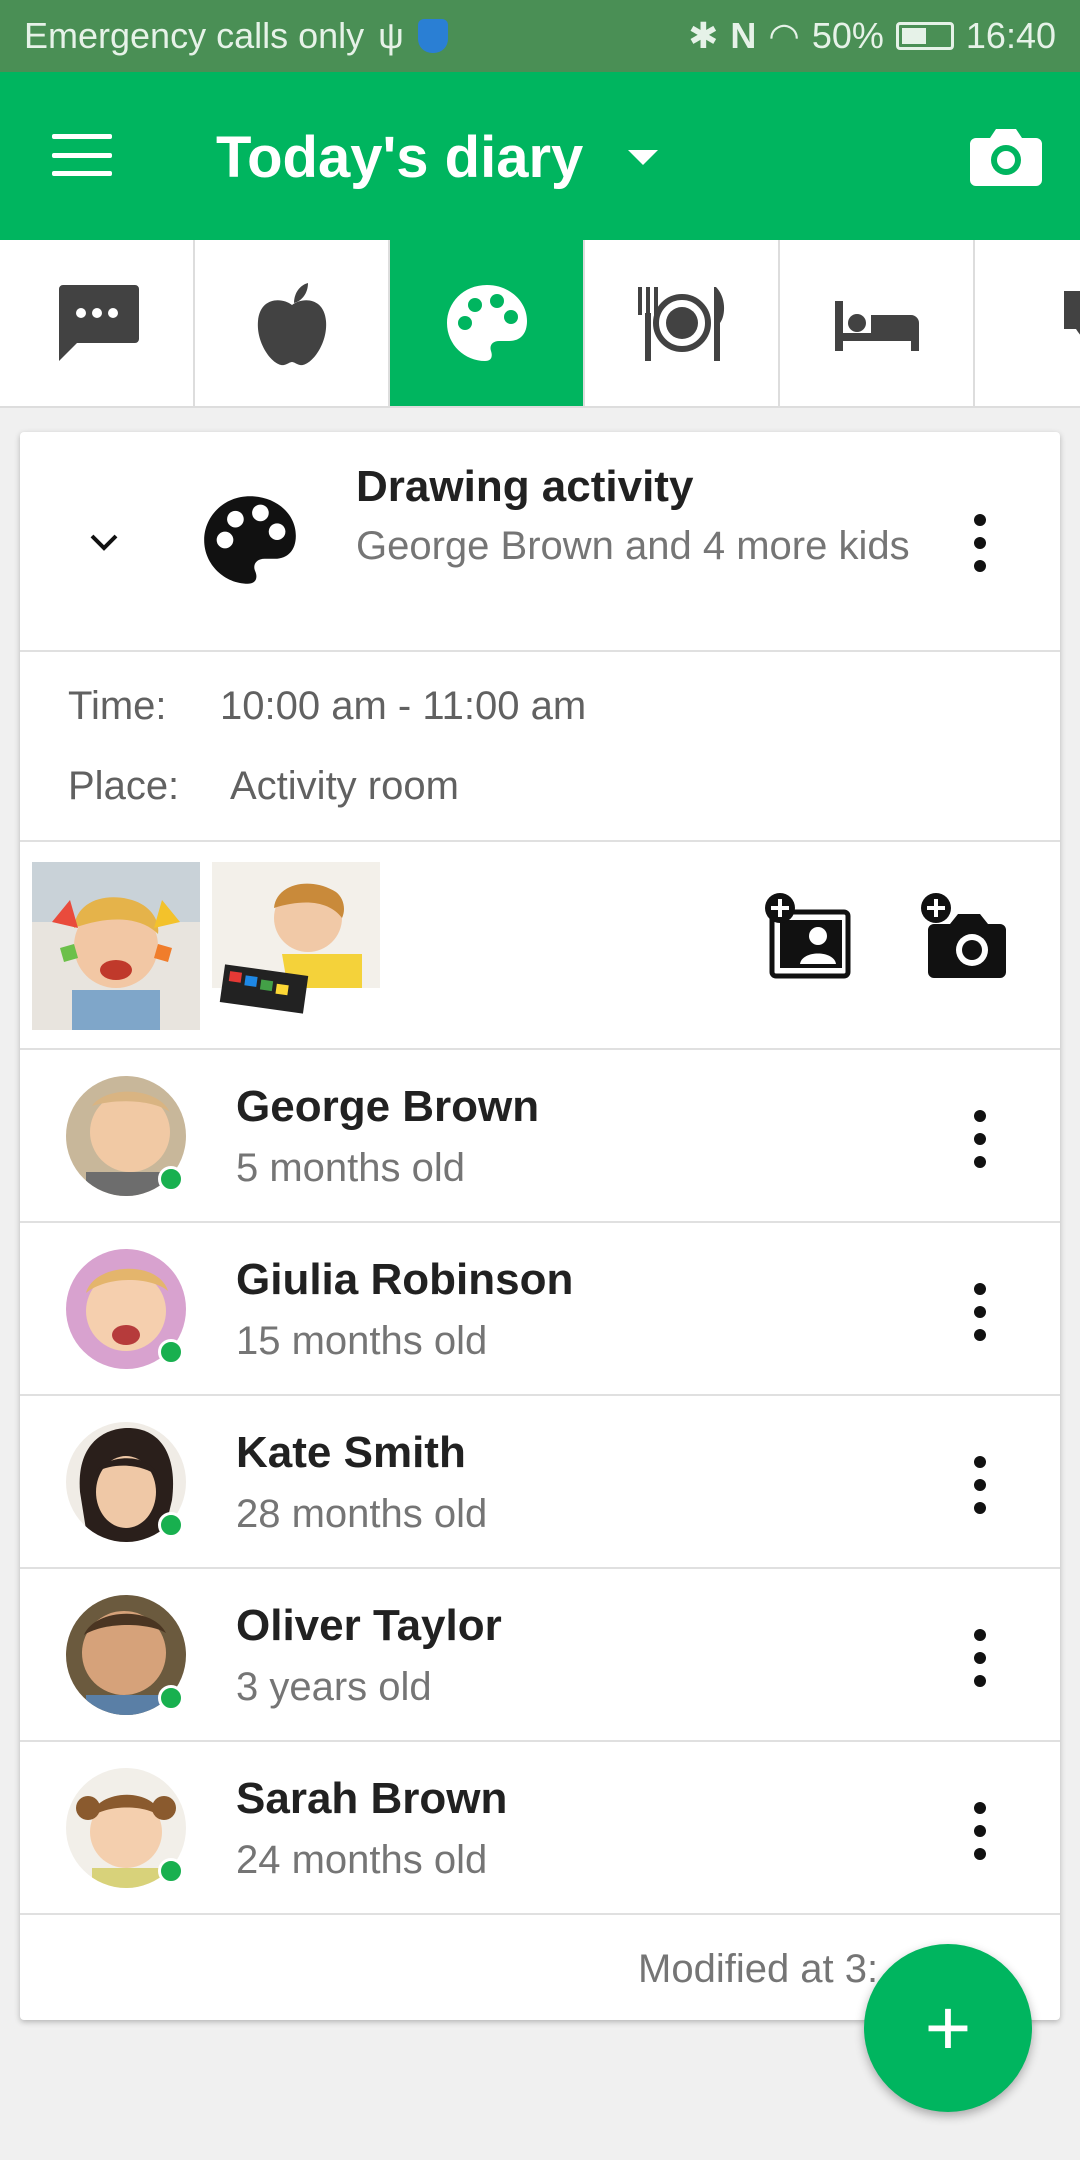 This screenshot has height=2160, width=1080. Describe the element at coordinates (540, 1828) in the screenshot. I see `kid-row: Sarah Brown 24 months old` at that location.